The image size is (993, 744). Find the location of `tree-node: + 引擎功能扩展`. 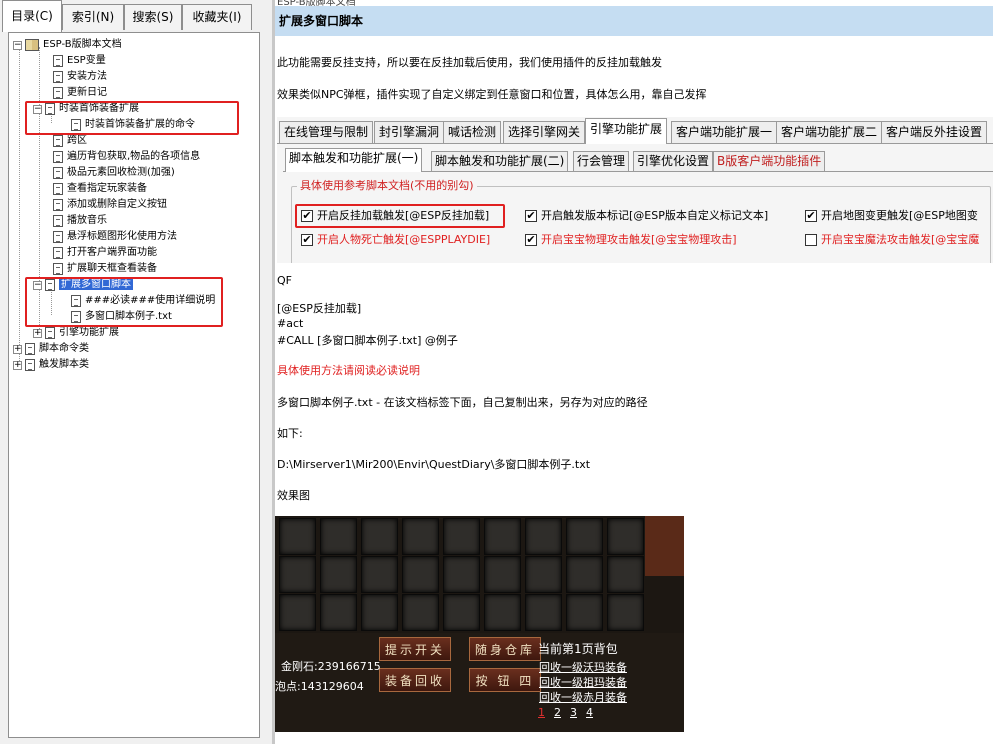

tree-node: + 引擎功能扩展 is located at coordinates (76, 333).